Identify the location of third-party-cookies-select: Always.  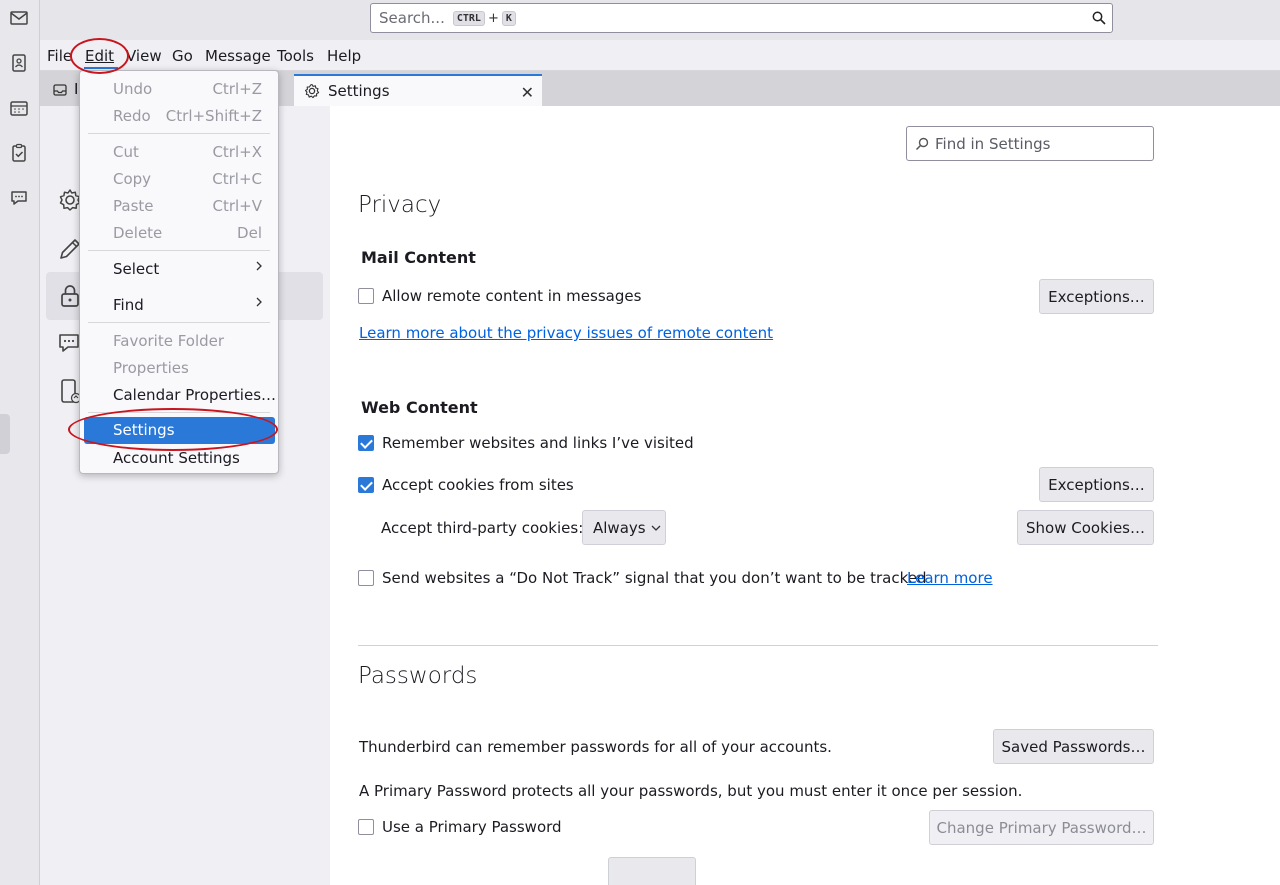
(624, 527).